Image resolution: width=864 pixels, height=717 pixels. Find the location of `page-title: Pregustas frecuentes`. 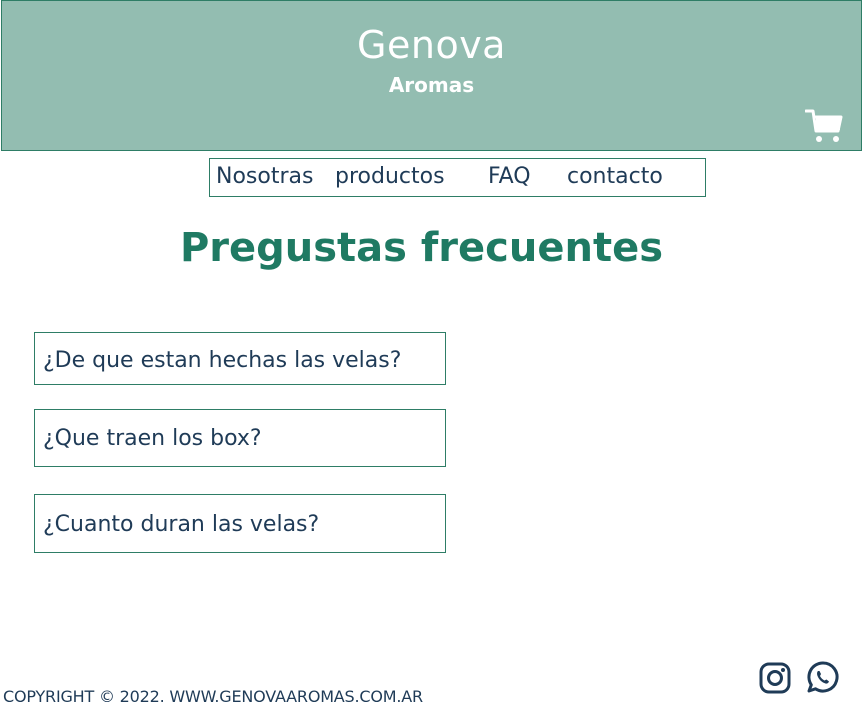

page-title: Pregustas frecuentes is located at coordinates (421, 248).